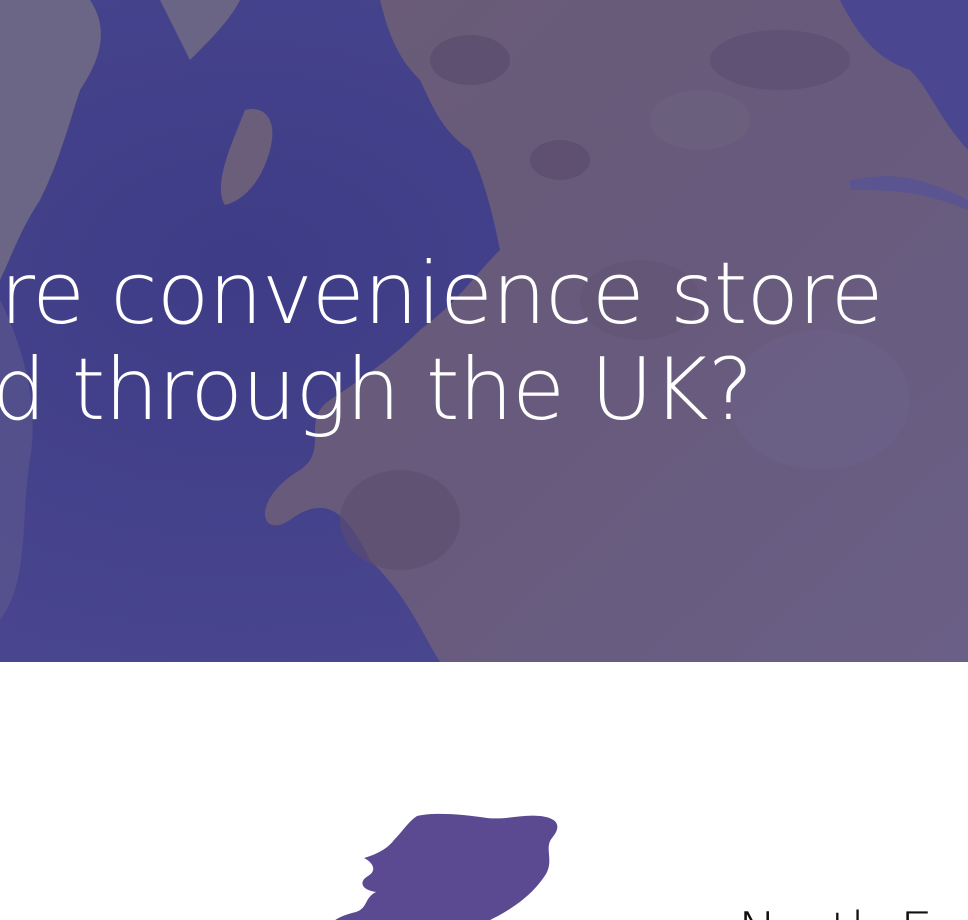 Image resolution: width=968 pixels, height=920 pixels. Describe the element at coordinates (442, 294) in the screenshot. I see `hero-headline-line1: are convenience store` at that location.